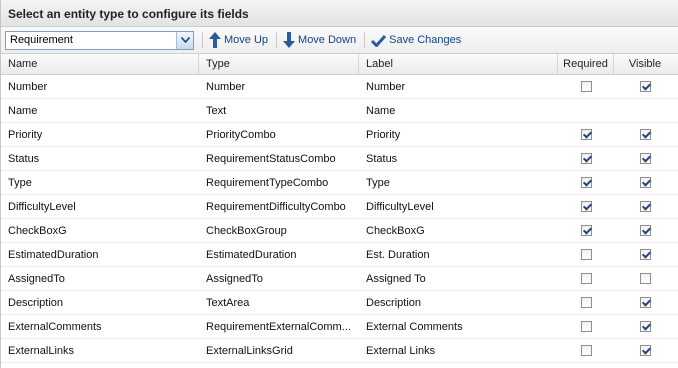 This screenshot has width=678, height=368. What do you see at coordinates (339, 159) in the screenshot?
I see `table-row: Status RequirementStatusCombo Status` at bounding box center [339, 159].